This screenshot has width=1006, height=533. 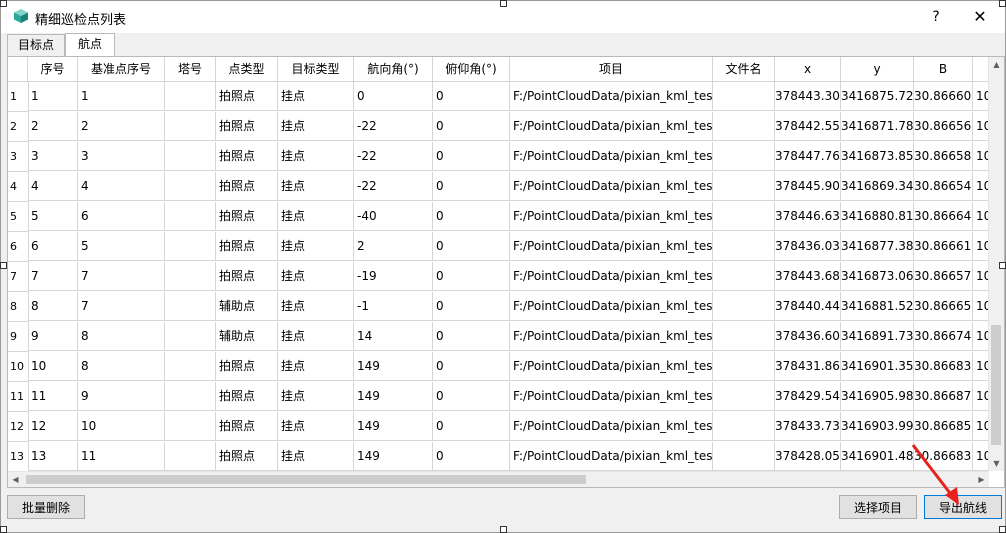 I want to click on cell-col-seq: 11, so click(x=53, y=396).